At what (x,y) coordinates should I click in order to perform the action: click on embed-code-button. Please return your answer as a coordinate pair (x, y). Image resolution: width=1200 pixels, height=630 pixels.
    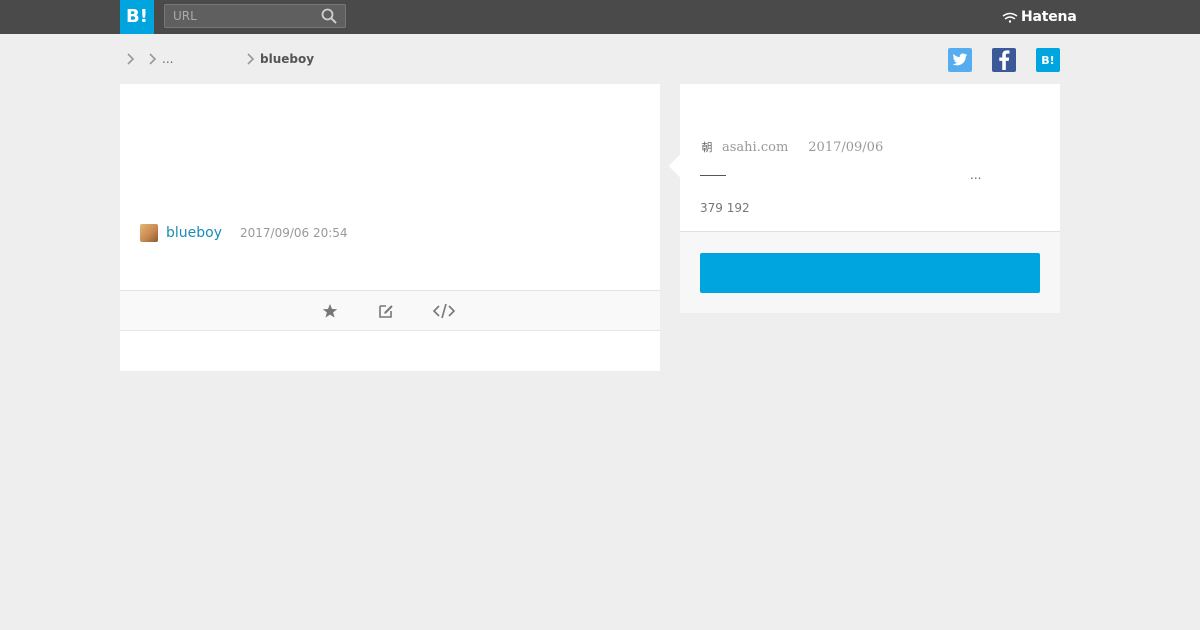
    Looking at the image, I should click on (444, 311).